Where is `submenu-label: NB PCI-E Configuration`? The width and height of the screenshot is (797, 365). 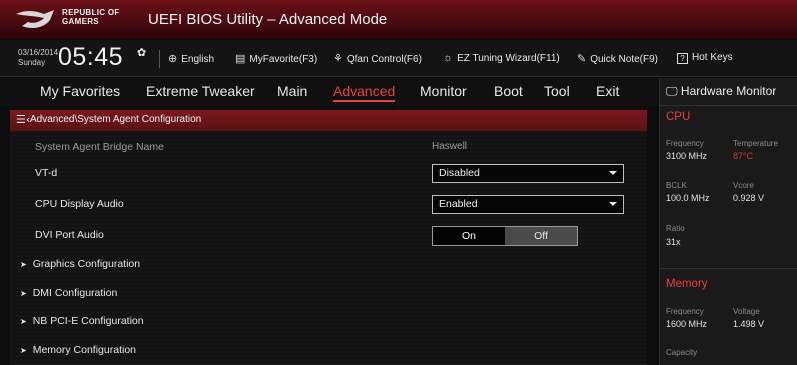
submenu-label: NB PCI-E Configuration is located at coordinates (88, 321).